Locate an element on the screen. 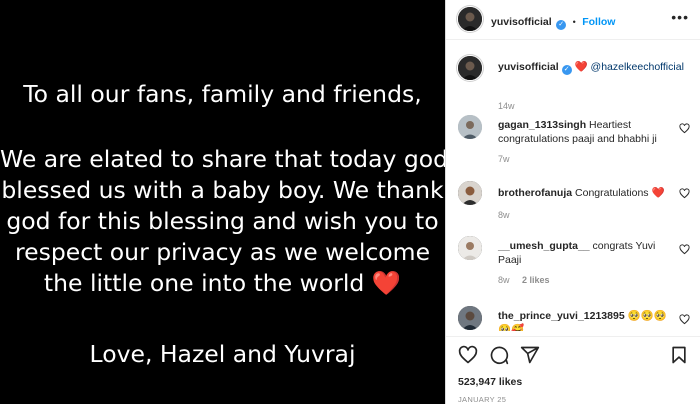 This screenshot has height=404, width=700. heart-icon is located at coordinates (468, 355).